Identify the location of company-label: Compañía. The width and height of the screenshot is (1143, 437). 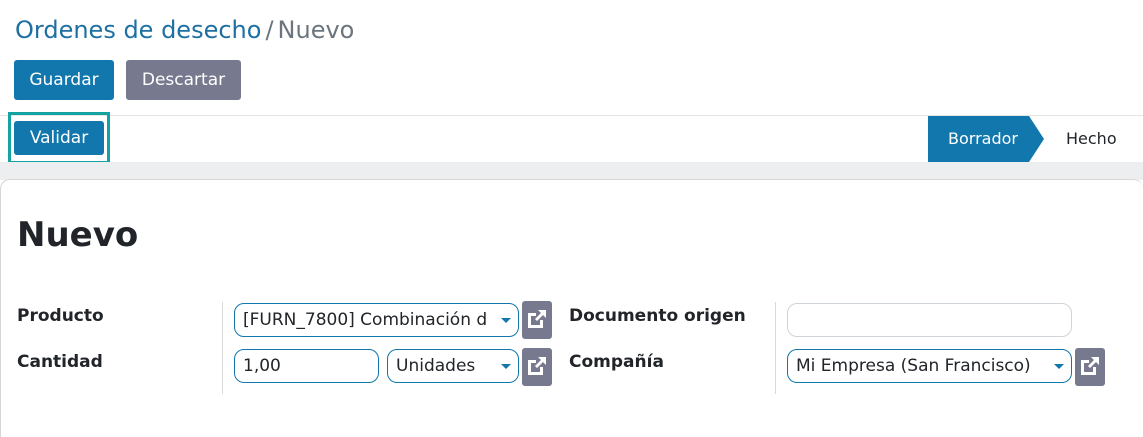
(616, 362).